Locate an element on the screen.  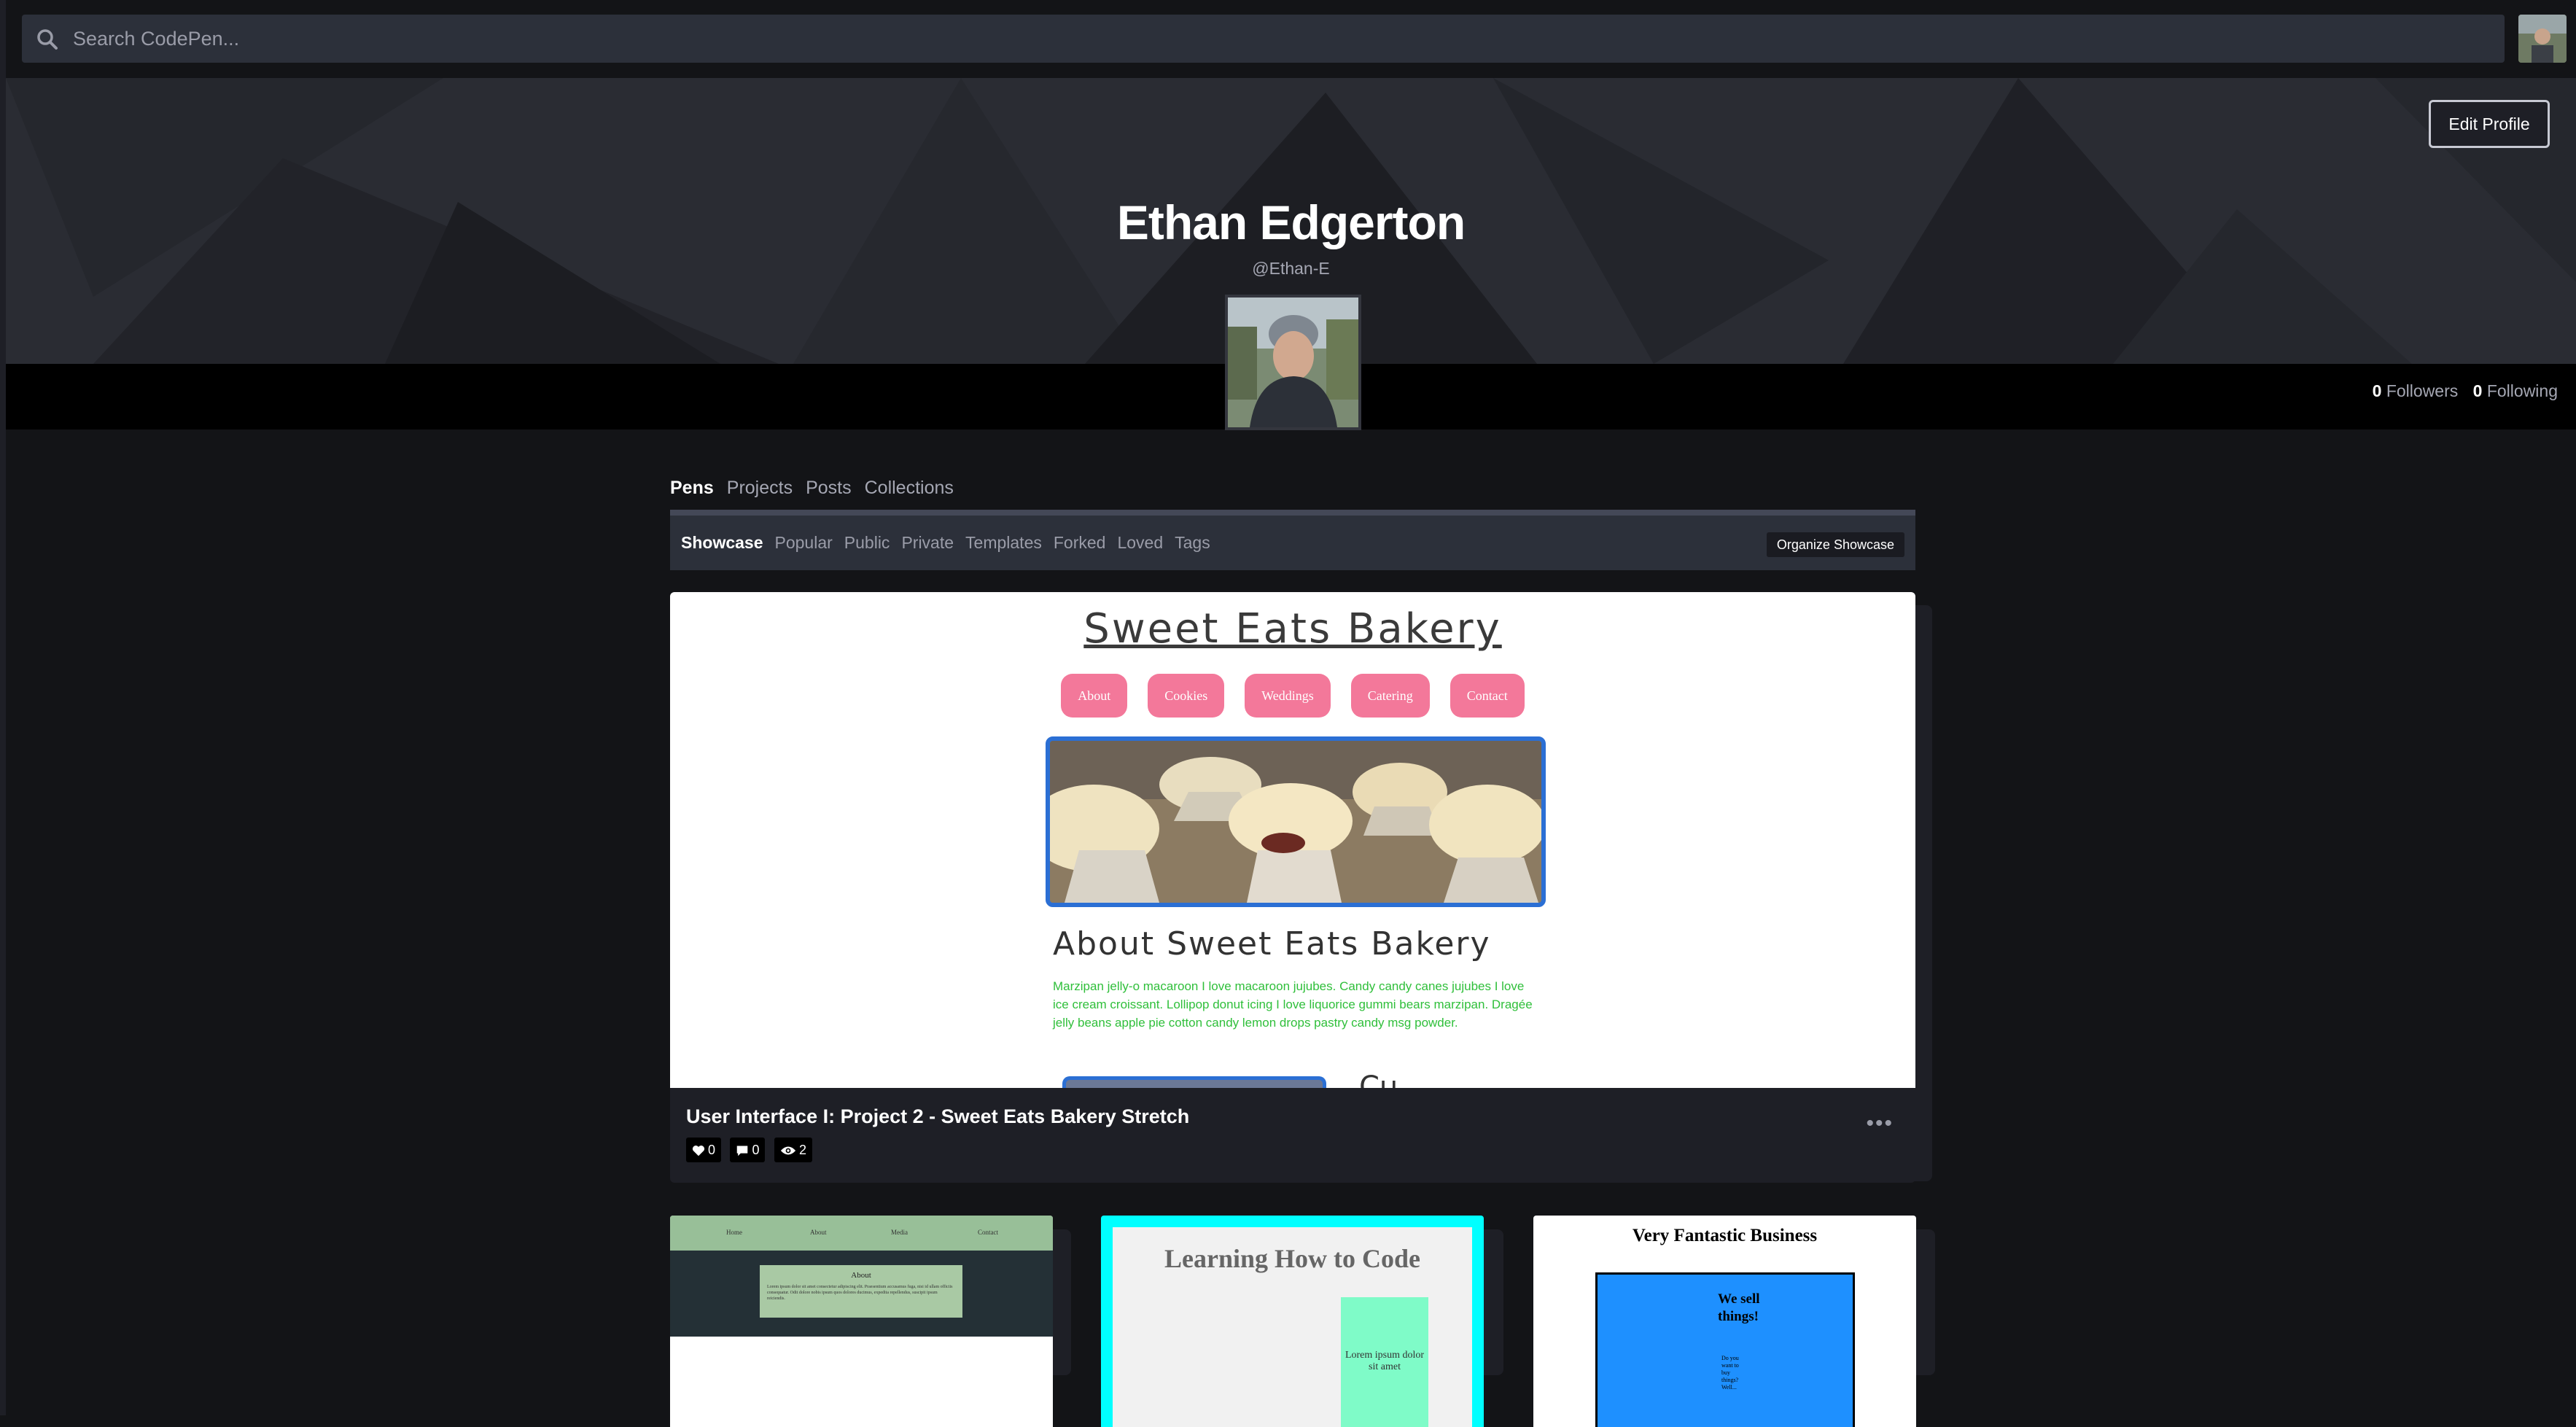
subnav-showcase: Showcase is located at coordinates (722, 542).